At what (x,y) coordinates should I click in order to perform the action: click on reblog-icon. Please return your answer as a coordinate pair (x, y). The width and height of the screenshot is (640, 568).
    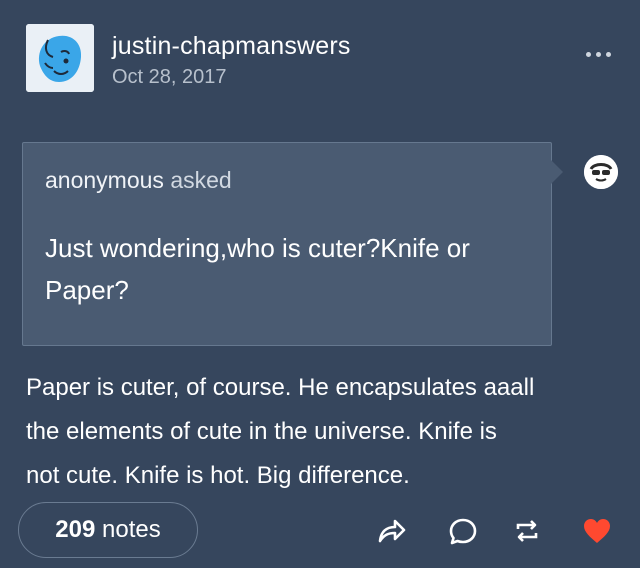
    Looking at the image, I should click on (527, 531).